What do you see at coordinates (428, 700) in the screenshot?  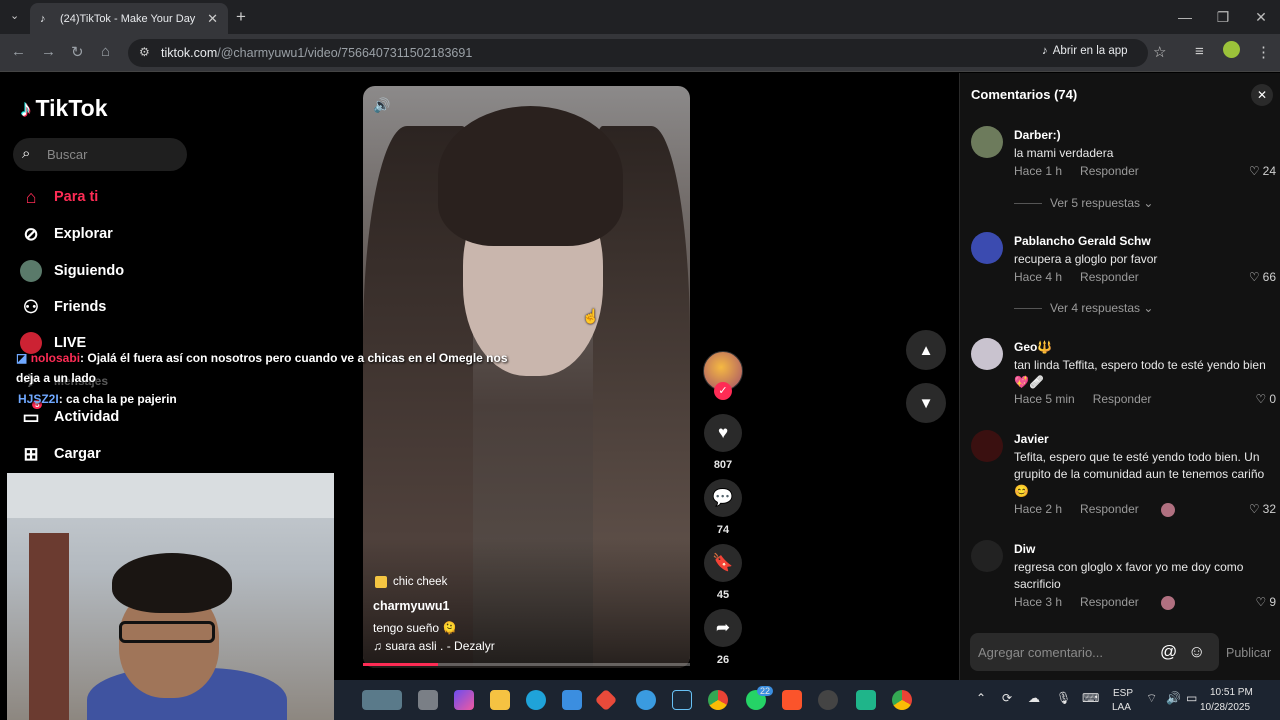 I see `task-view-icon` at bounding box center [428, 700].